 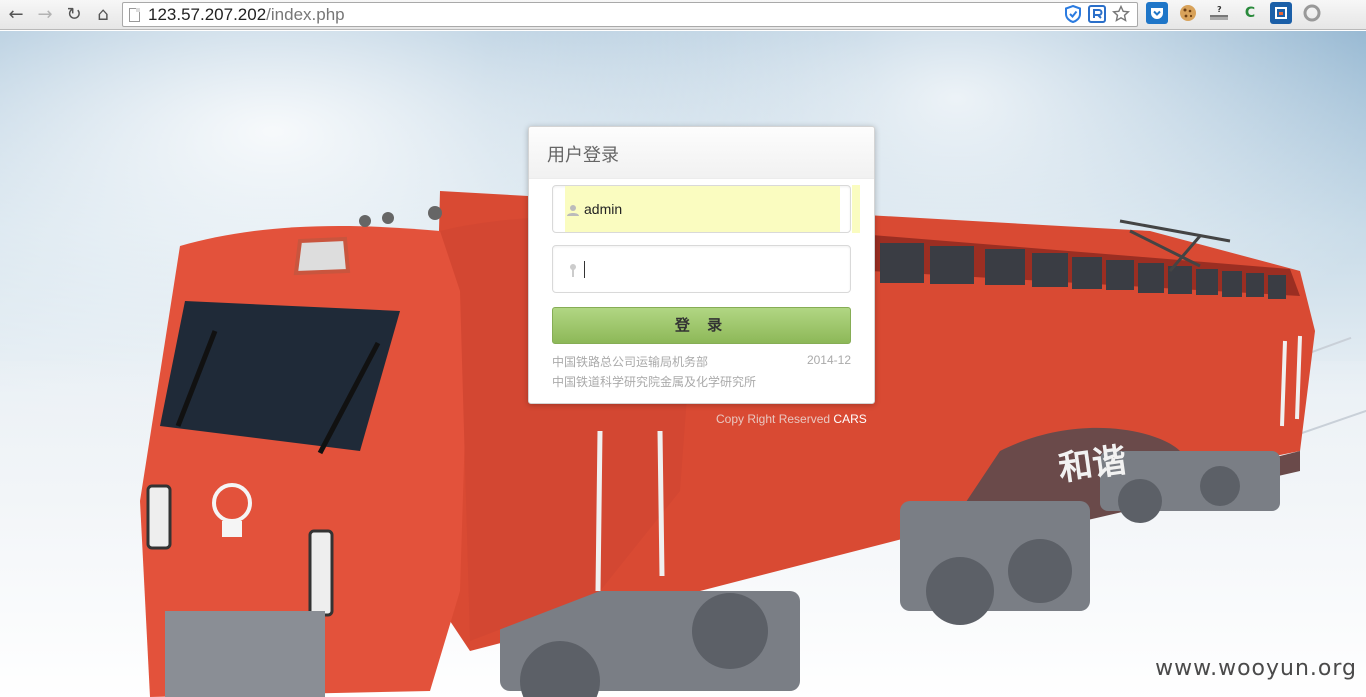 I want to click on blue-square-extension-icon, so click(x=1281, y=13).